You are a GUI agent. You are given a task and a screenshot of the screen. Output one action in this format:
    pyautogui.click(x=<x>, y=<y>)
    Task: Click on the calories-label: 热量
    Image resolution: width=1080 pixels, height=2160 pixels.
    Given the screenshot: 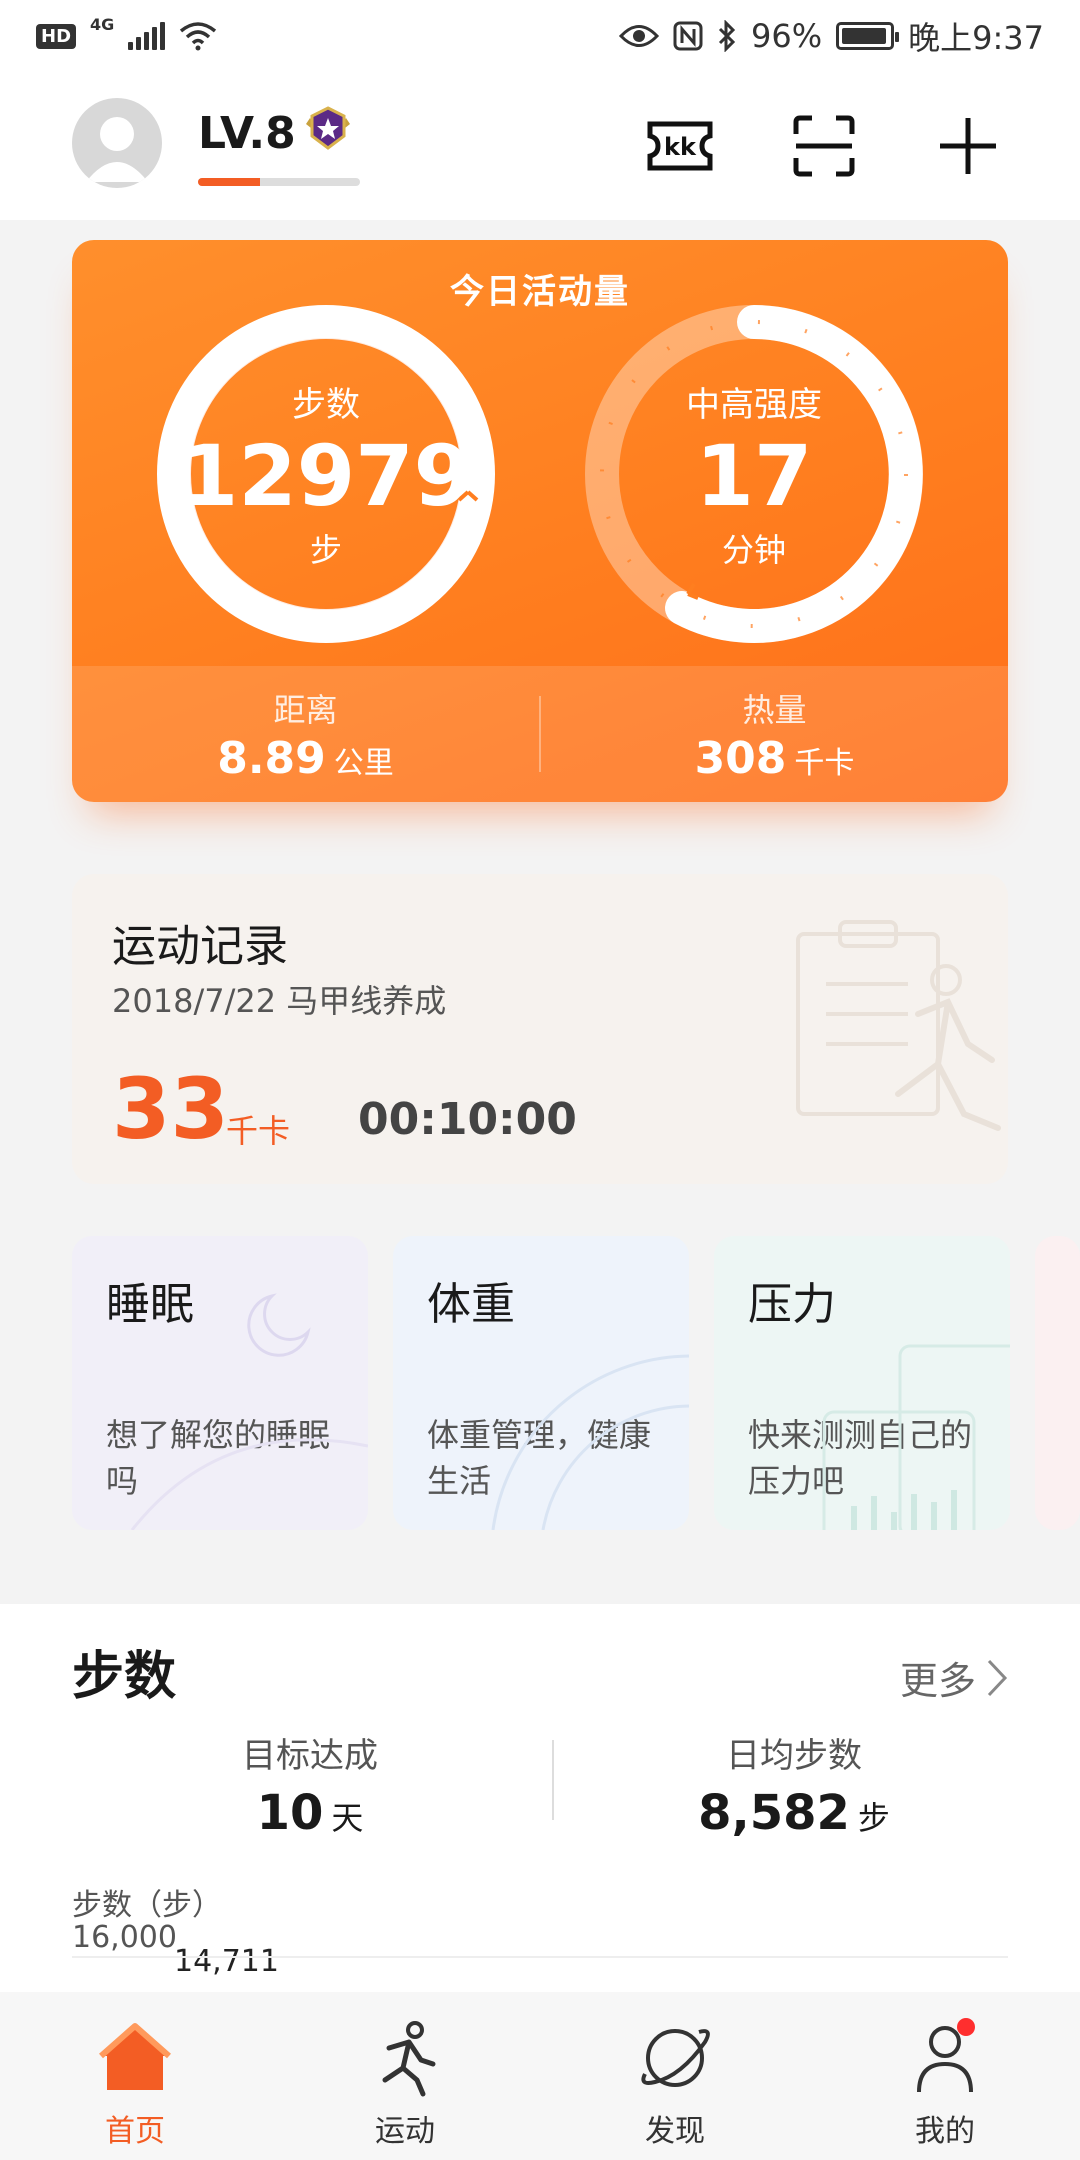 What is the action you would take?
    pyautogui.click(x=774, y=709)
    